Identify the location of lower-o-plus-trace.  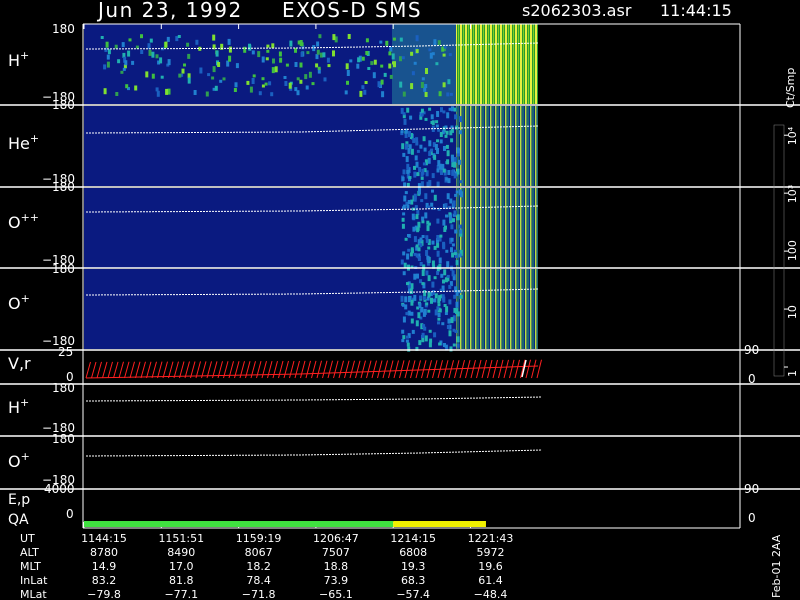
(314, 453).